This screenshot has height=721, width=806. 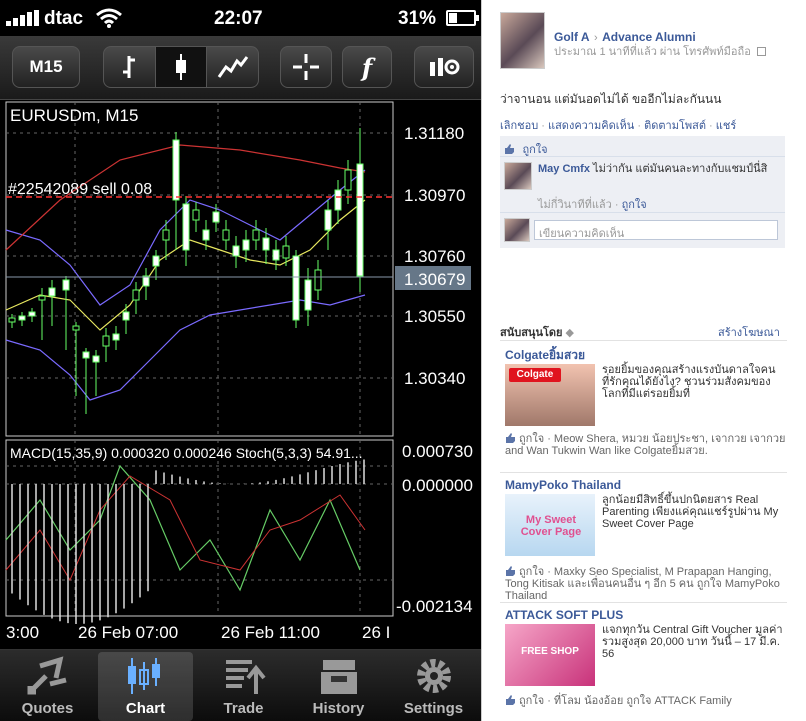 I want to click on share-link: แชร์, so click(x=726, y=126).